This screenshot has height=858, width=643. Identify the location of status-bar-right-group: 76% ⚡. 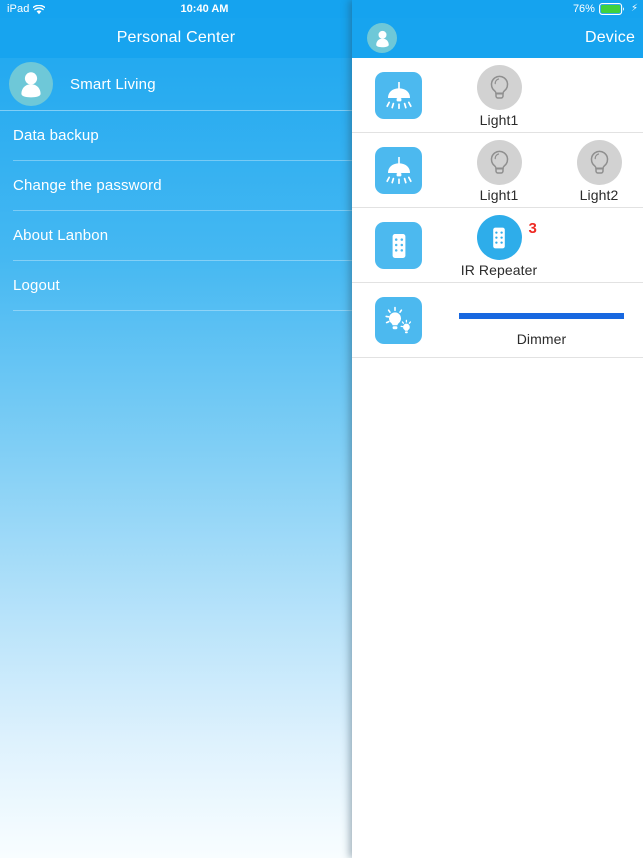
(605, 9).